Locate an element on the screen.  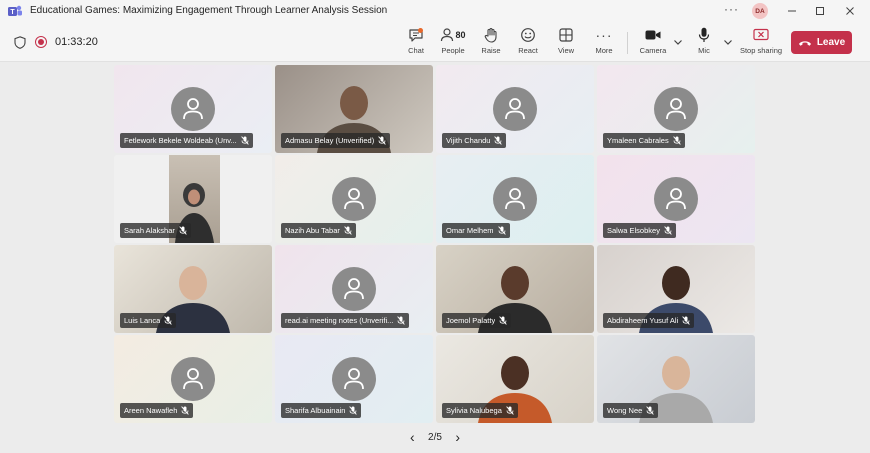
participant-tile: Admasu Belay (Unverified) is located at coordinates (354, 109).